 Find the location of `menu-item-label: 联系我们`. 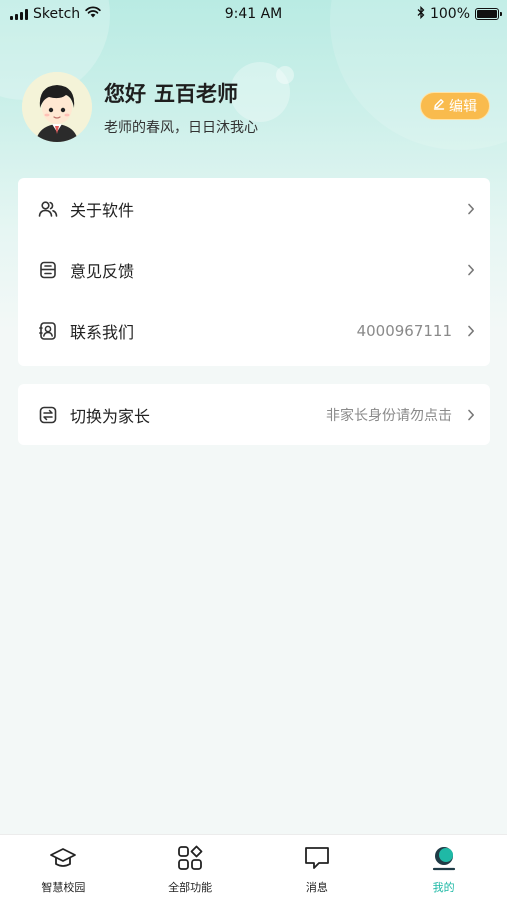

menu-item-label: 联系我们 is located at coordinates (102, 332).